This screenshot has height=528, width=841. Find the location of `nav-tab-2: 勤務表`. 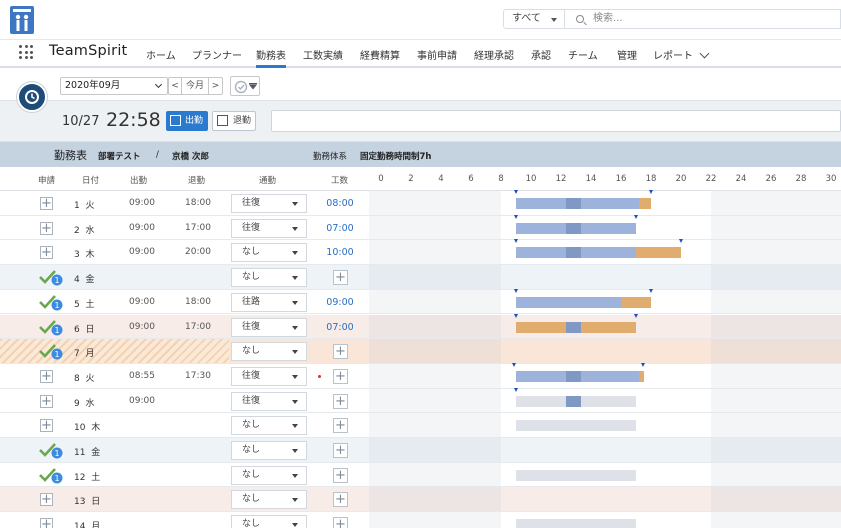

nav-tab-2: 勤務表 is located at coordinates (271, 57).